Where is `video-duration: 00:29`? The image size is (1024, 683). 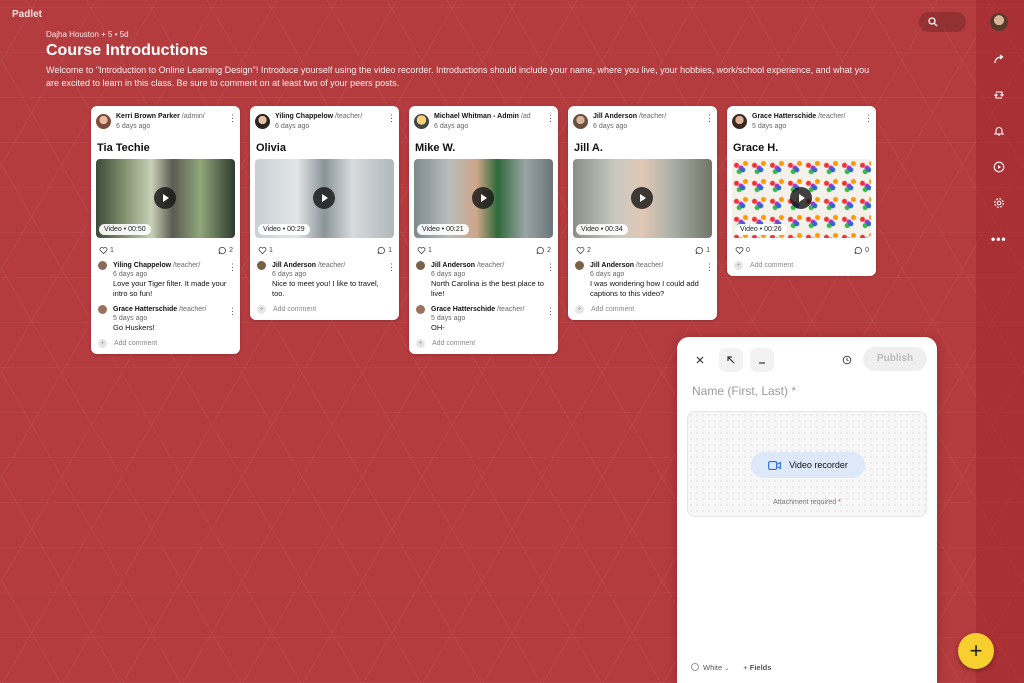
video-duration: 00:29 is located at coordinates (296, 229).